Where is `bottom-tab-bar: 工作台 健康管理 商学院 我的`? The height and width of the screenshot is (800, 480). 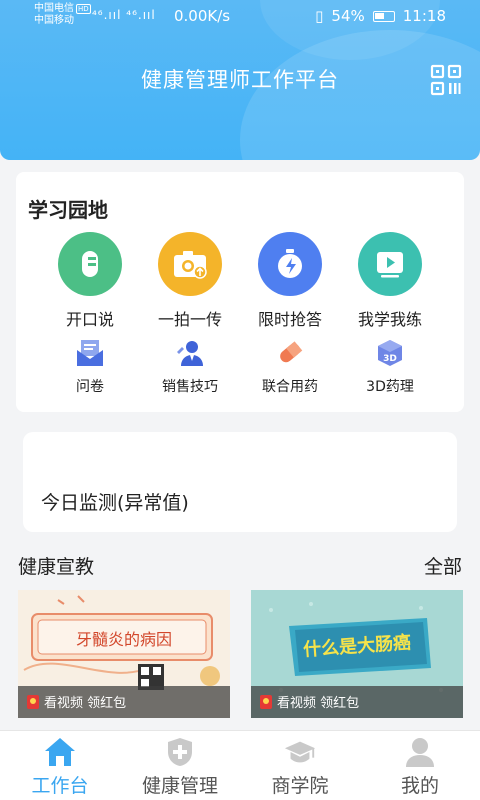
bottom-tab-bar: 工作台 健康管理 商学院 我的 is located at coordinates (240, 765).